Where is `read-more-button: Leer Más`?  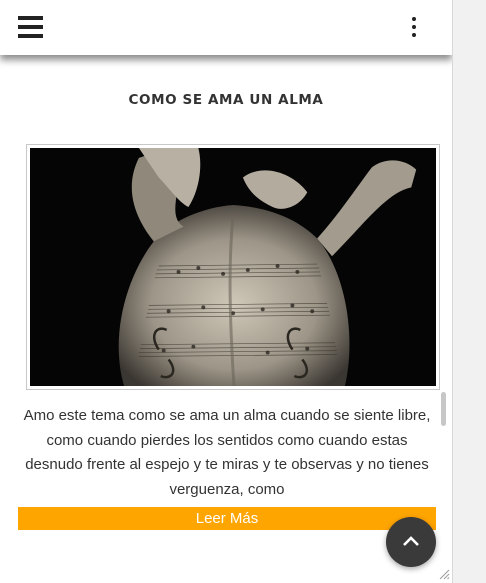
read-more-button: Leer Más is located at coordinates (227, 518).